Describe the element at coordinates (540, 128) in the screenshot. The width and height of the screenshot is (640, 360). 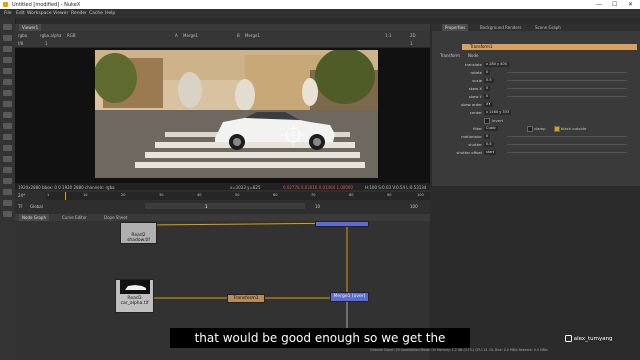
I see `clamp-label: clamp` at that location.